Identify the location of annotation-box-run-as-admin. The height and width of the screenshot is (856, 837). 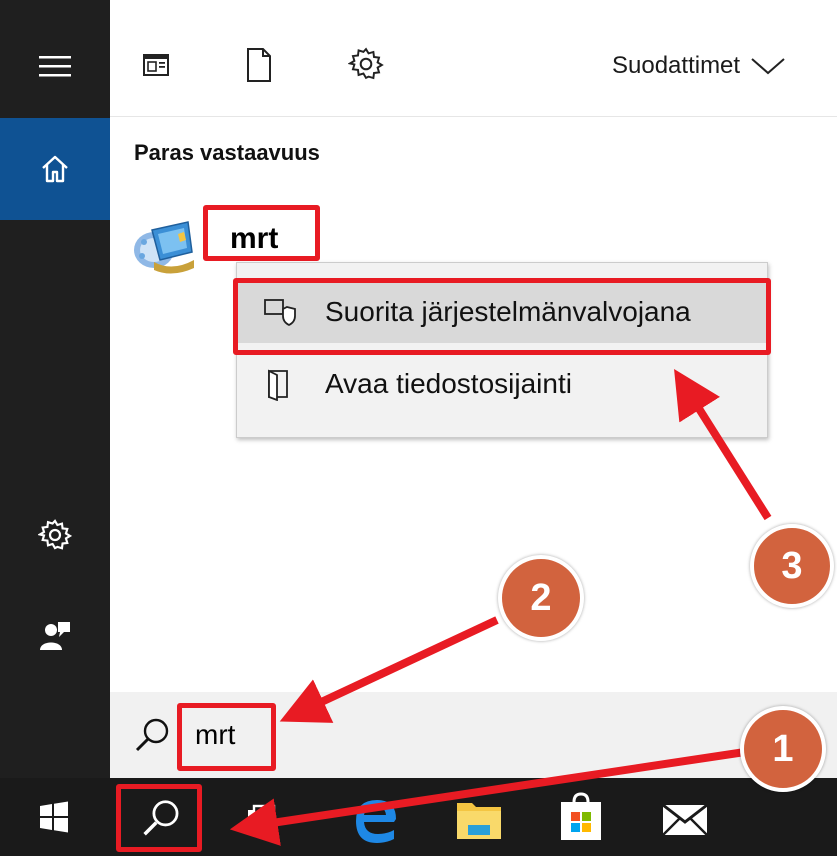
(502, 316).